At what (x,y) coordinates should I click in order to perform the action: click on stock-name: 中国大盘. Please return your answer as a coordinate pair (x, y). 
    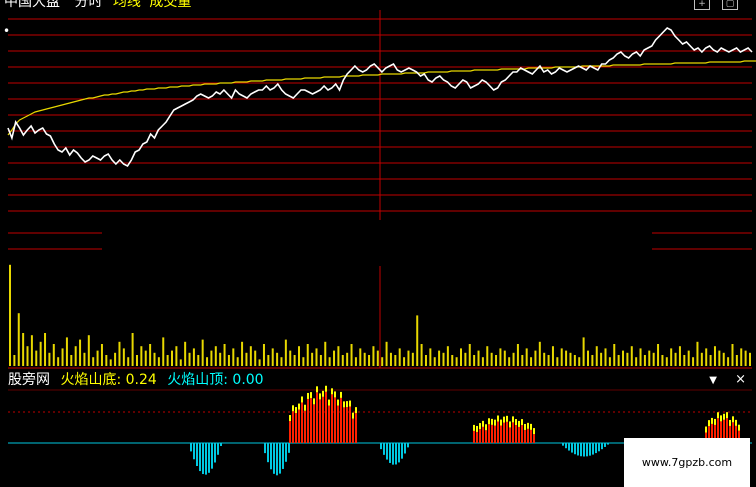
    Looking at the image, I should click on (32, 5).